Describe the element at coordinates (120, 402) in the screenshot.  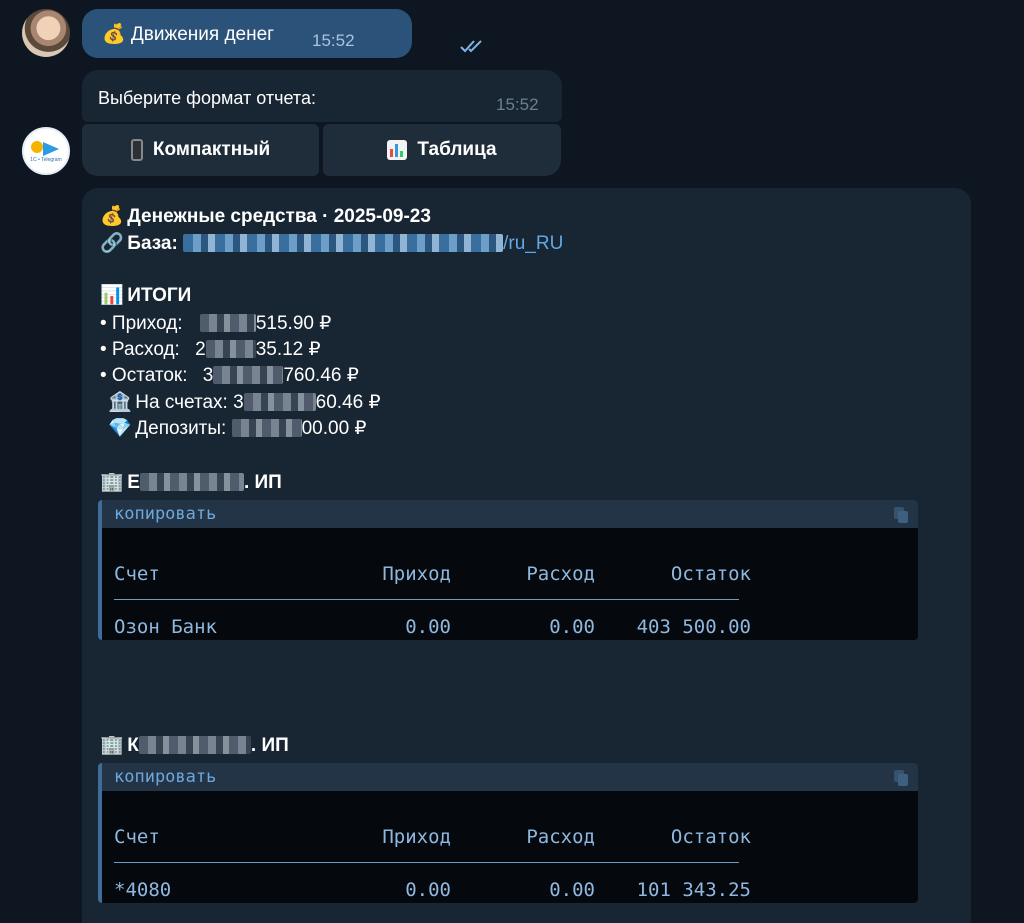
I see `bank-icon: 🏦` at that location.